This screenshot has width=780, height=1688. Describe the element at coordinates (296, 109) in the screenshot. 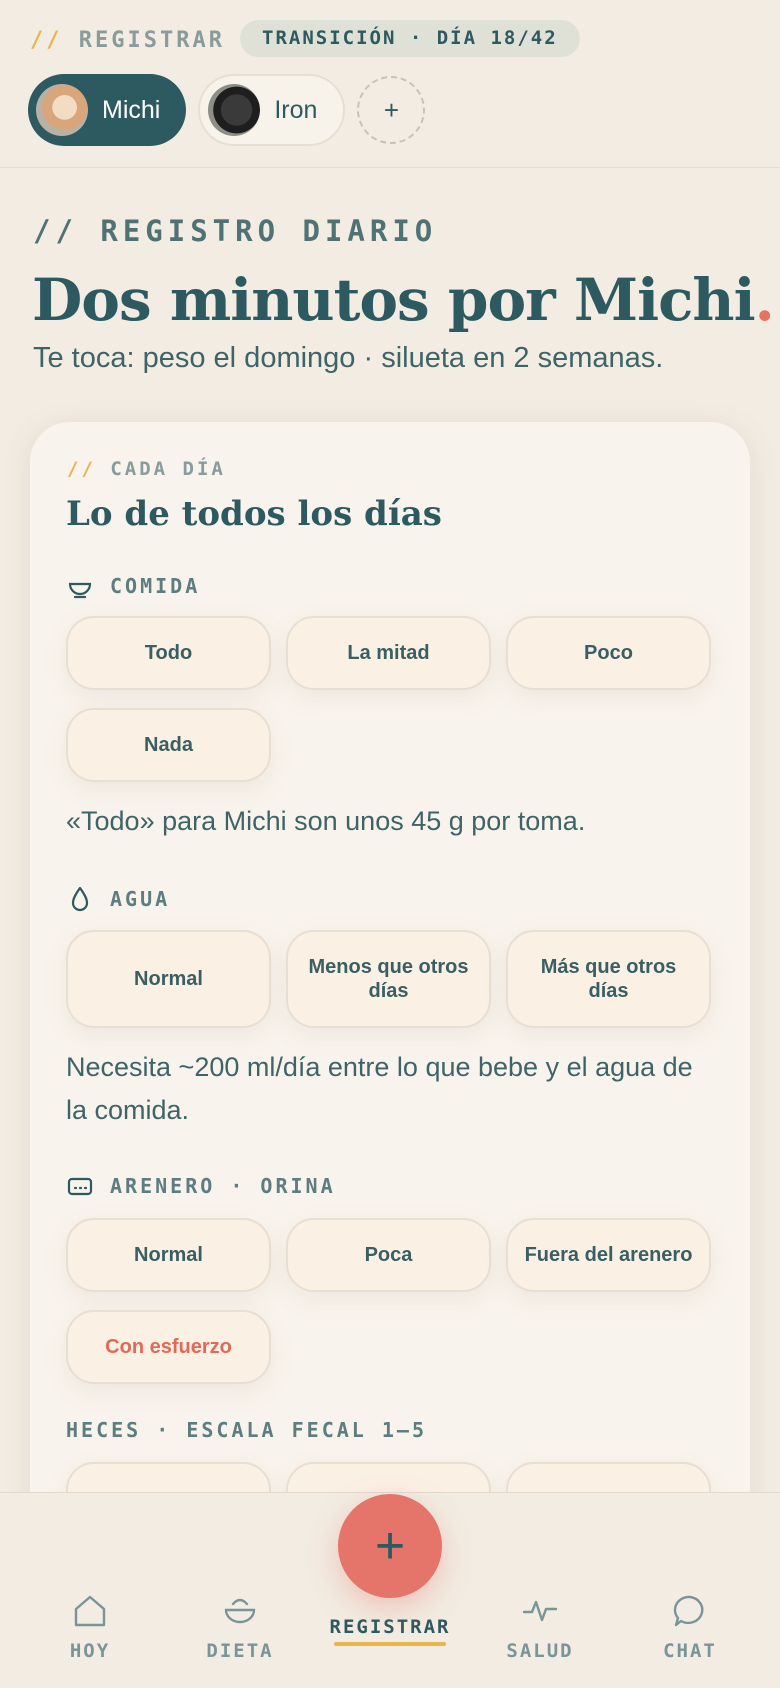

I see `pet-name: Iron` at that location.